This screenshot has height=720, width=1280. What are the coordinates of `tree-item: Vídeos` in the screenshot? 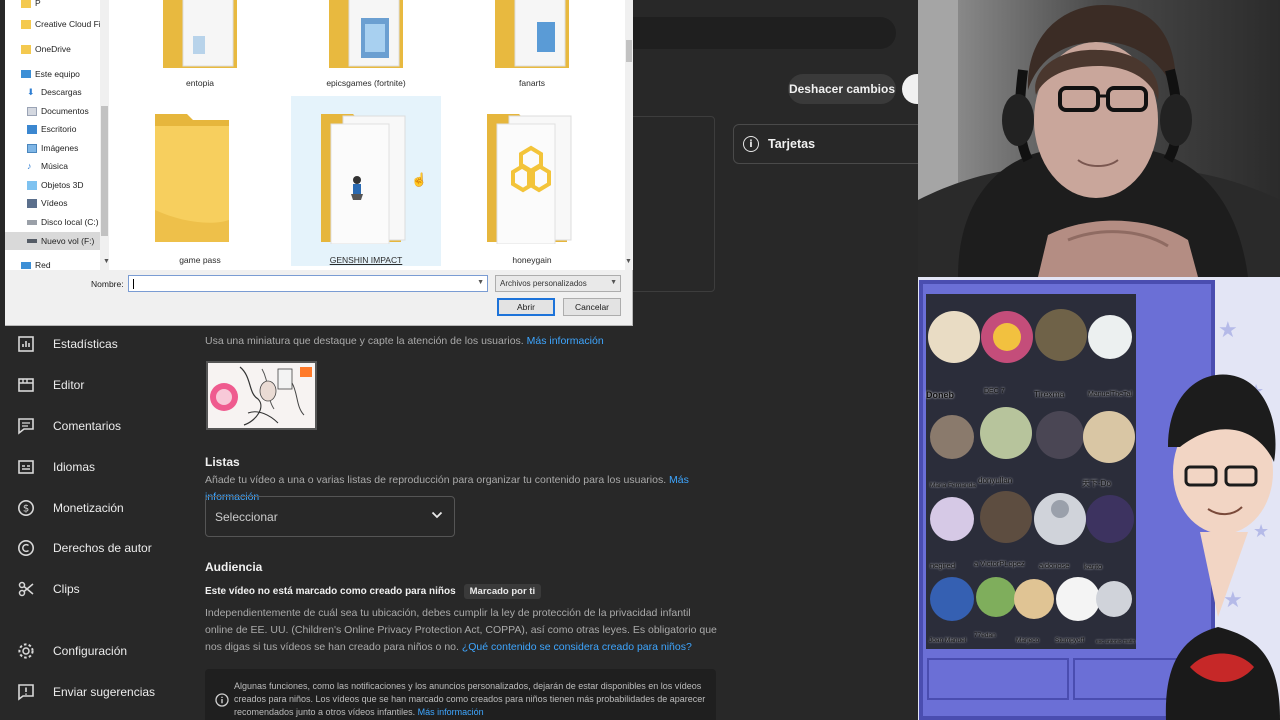 It's located at (47, 203).